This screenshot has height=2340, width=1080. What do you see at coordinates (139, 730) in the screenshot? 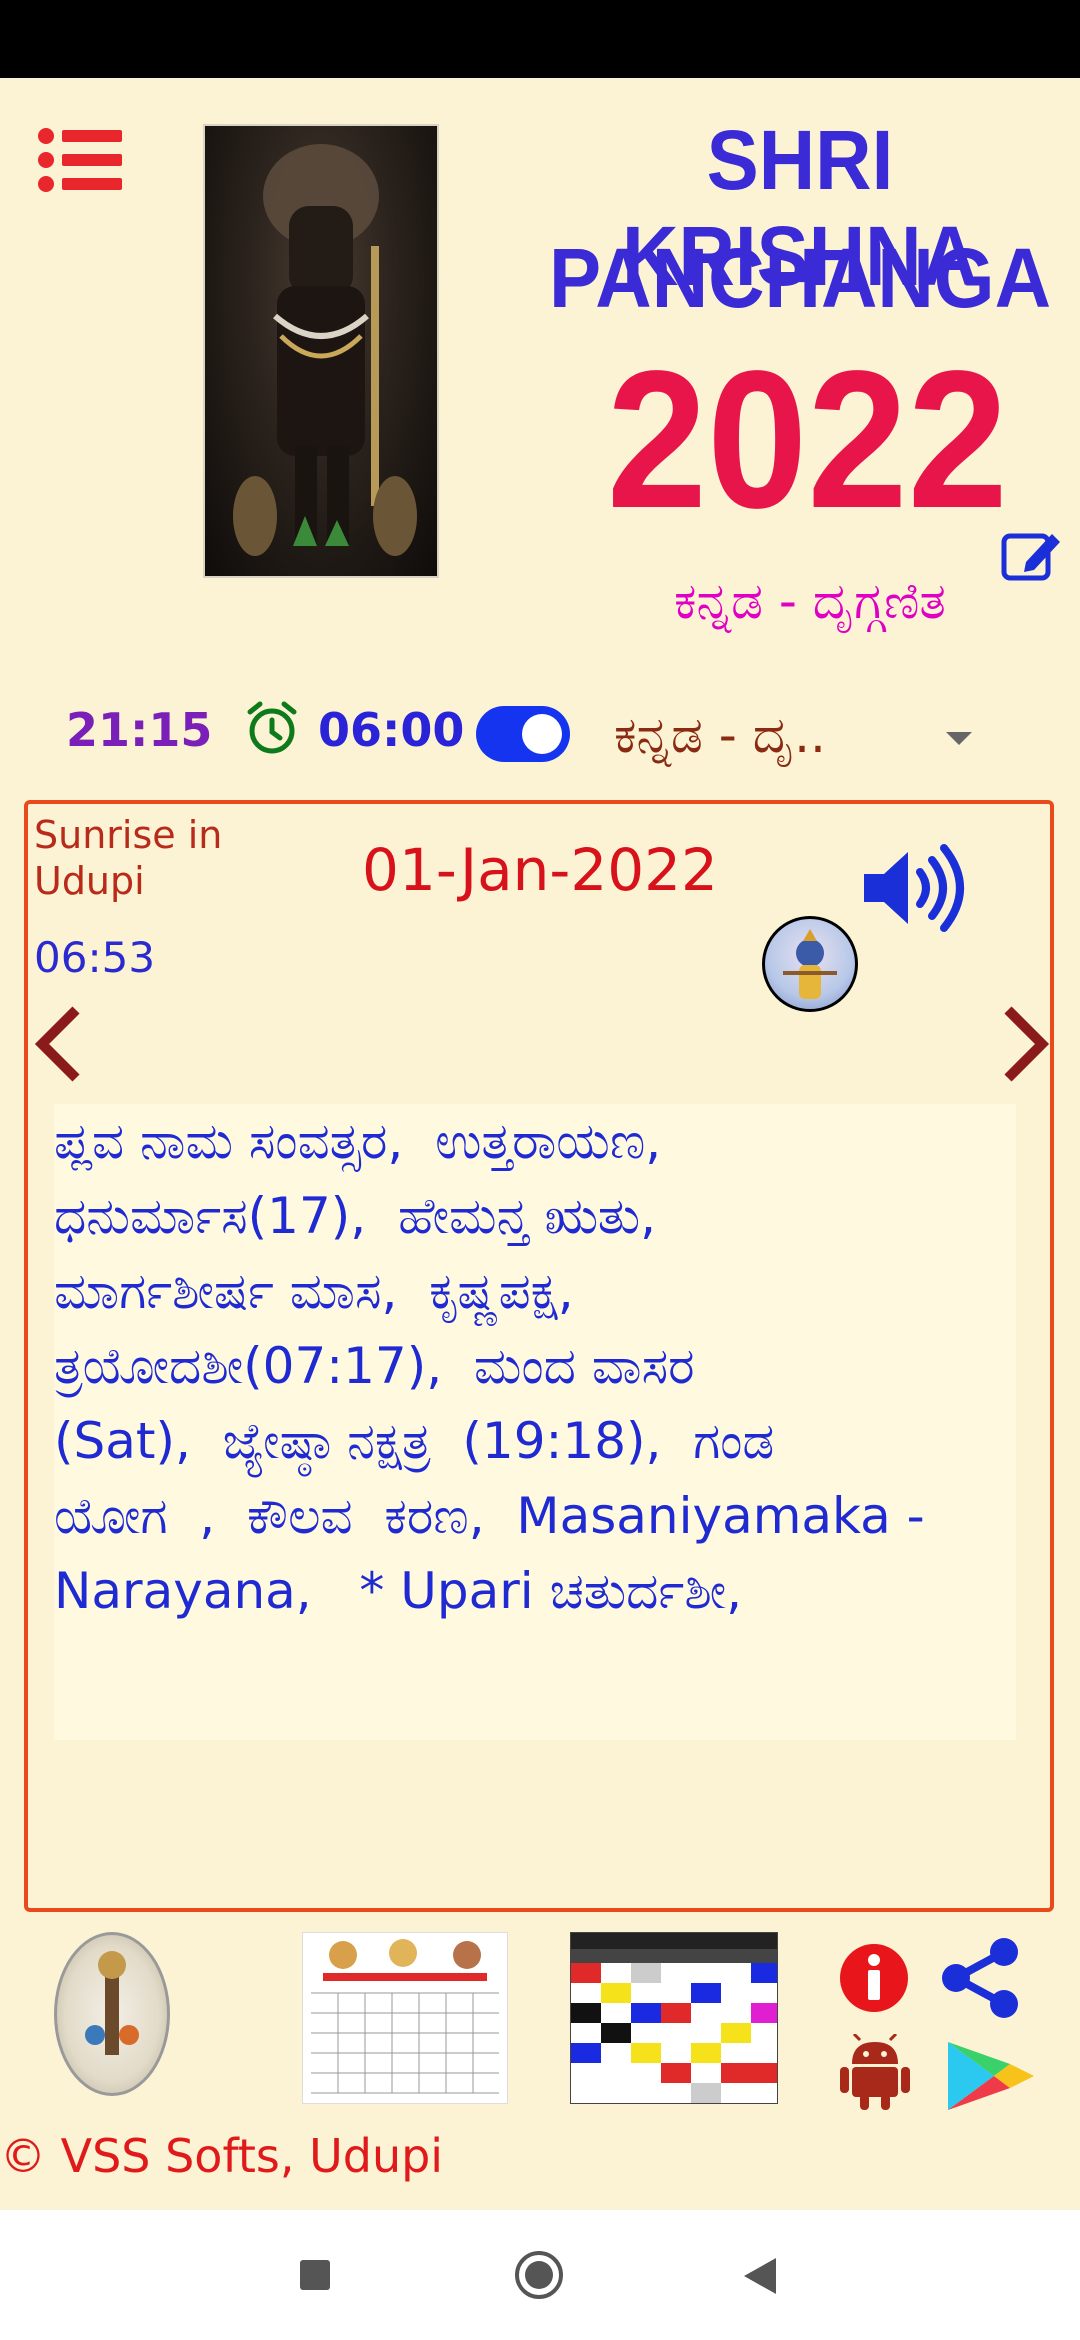
I see `current-time: 21:15` at bounding box center [139, 730].